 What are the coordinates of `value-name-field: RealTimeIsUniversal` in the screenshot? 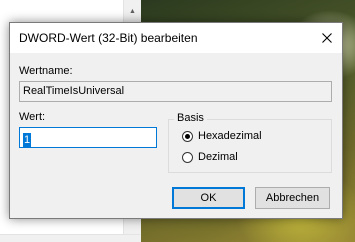 It's located at (175, 91).